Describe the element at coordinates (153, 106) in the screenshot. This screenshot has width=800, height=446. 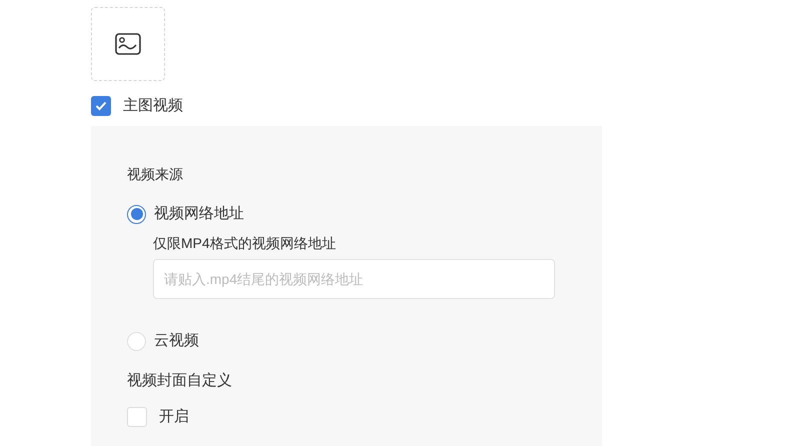
I see `checkbox-label: 主图视频` at that location.